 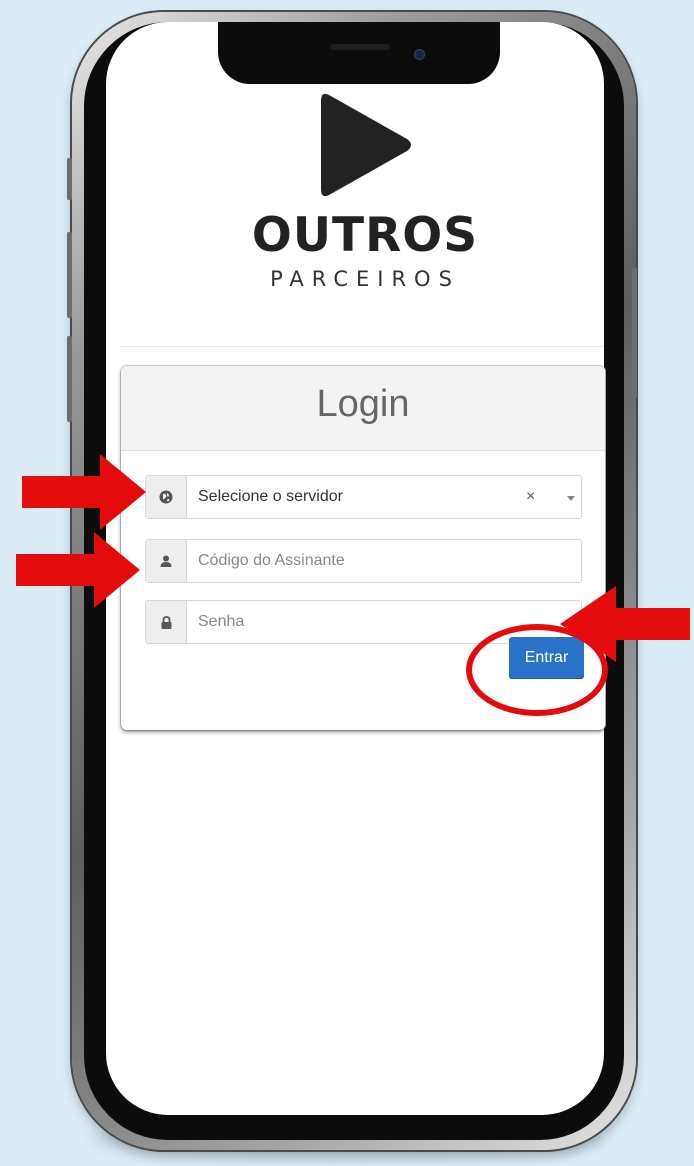 What do you see at coordinates (365, 235) in the screenshot?
I see `logo-title: OUTROS` at bounding box center [365, 235].